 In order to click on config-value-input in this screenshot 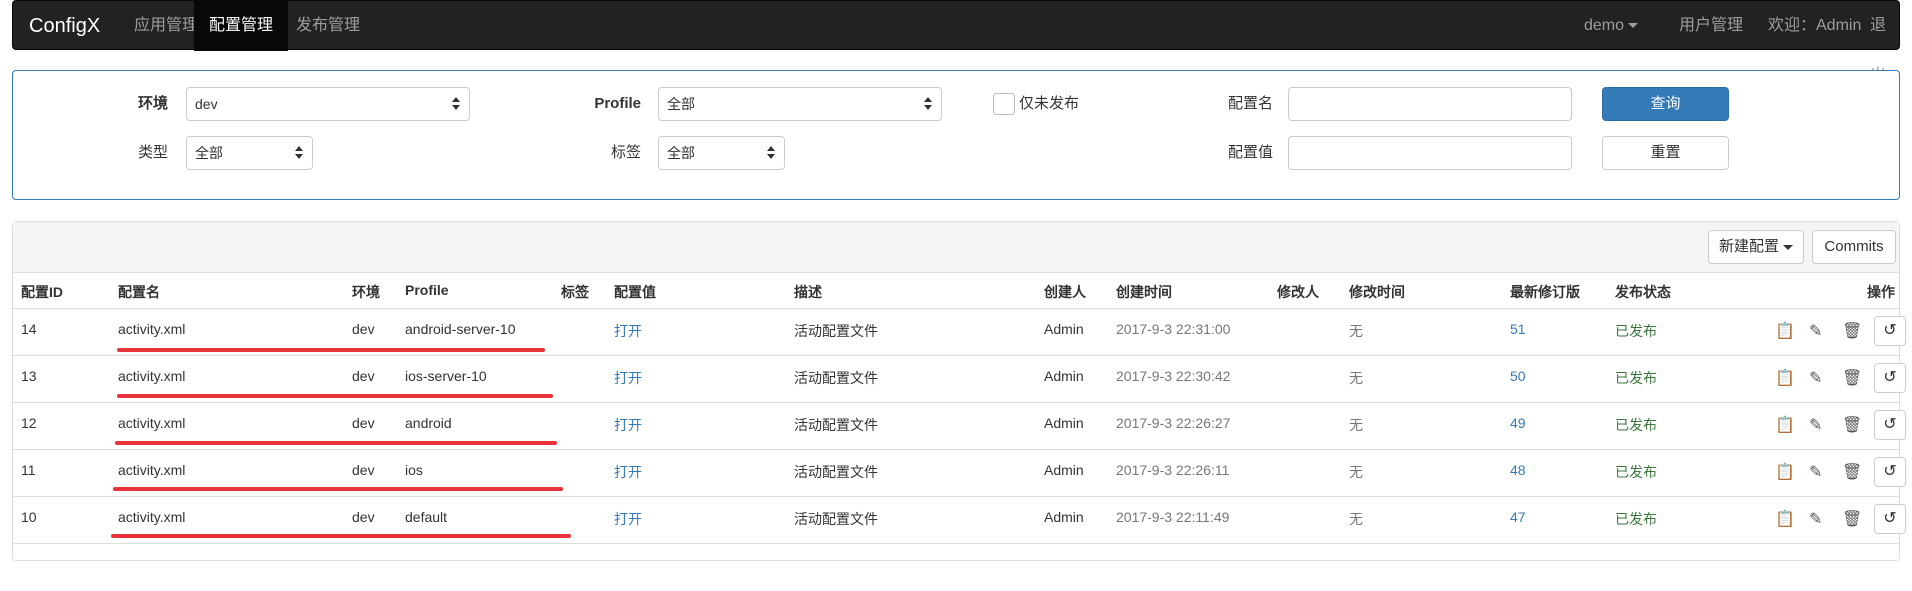, I will do `click(1430, 153)`.